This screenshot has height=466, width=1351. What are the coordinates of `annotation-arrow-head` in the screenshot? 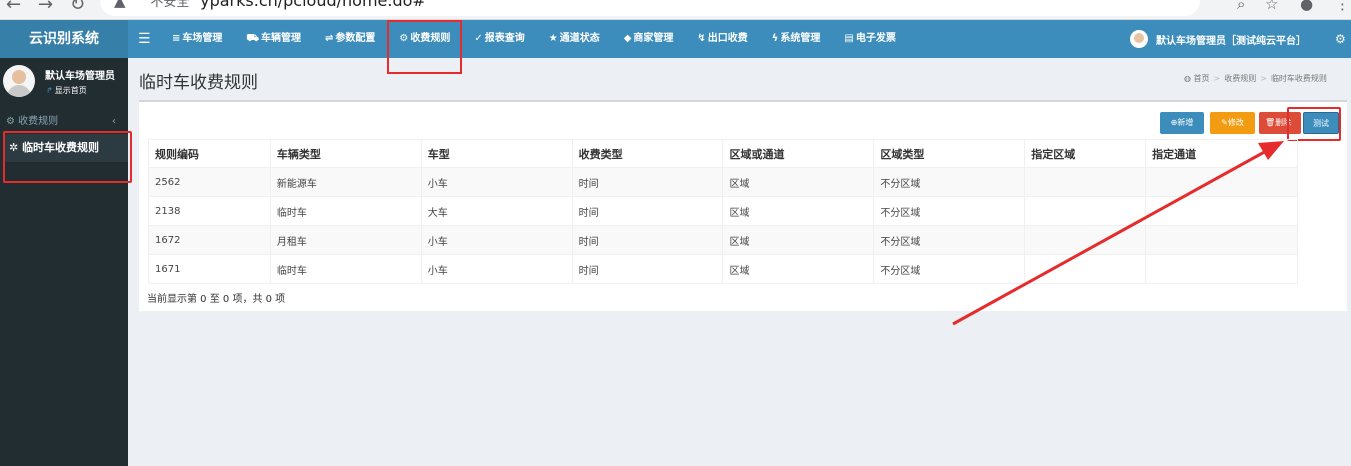 It's located at (1271, 150).